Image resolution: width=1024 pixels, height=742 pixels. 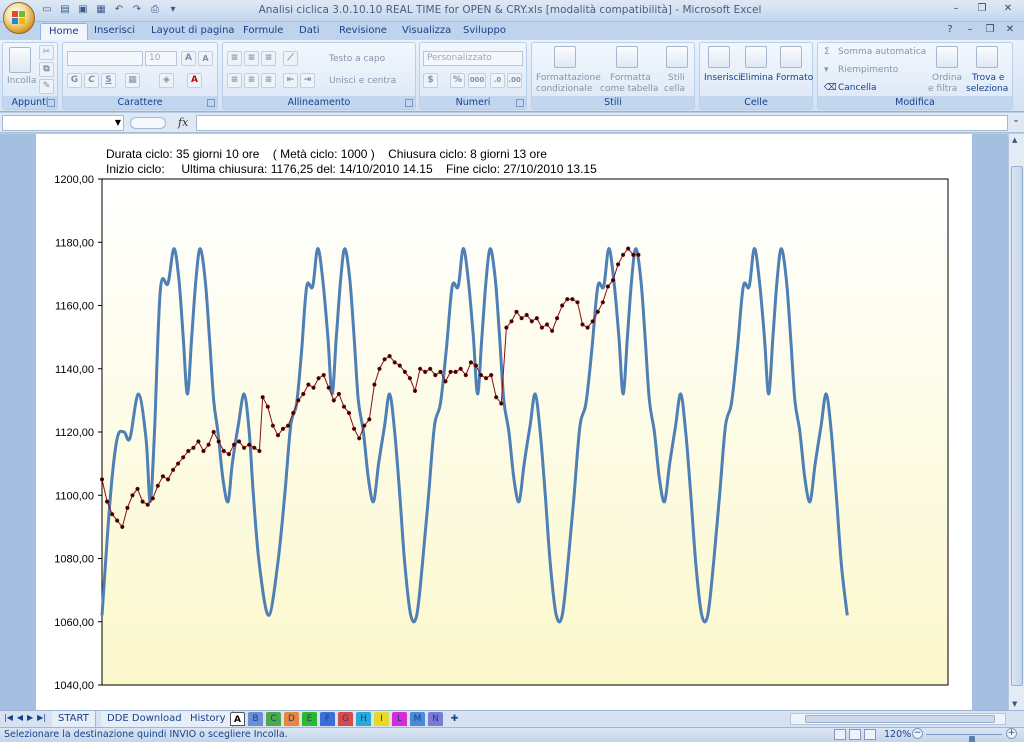 I want to click on horizontal-scroll-thumb, so click(x=900, y=719).